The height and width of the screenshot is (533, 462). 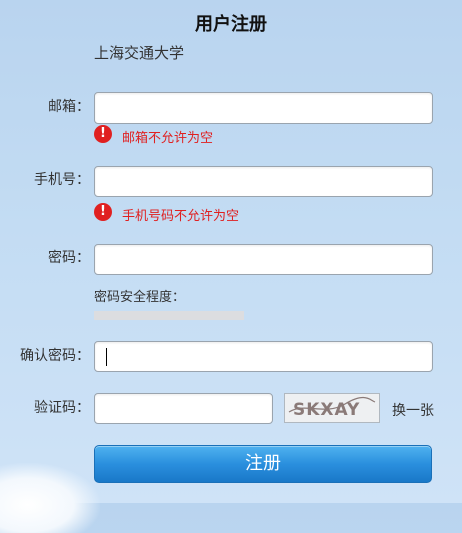 What do you see at coordinates (263, 464) in the screenshot?
I see `register-button: 注册` at bounding box center [263, 464].